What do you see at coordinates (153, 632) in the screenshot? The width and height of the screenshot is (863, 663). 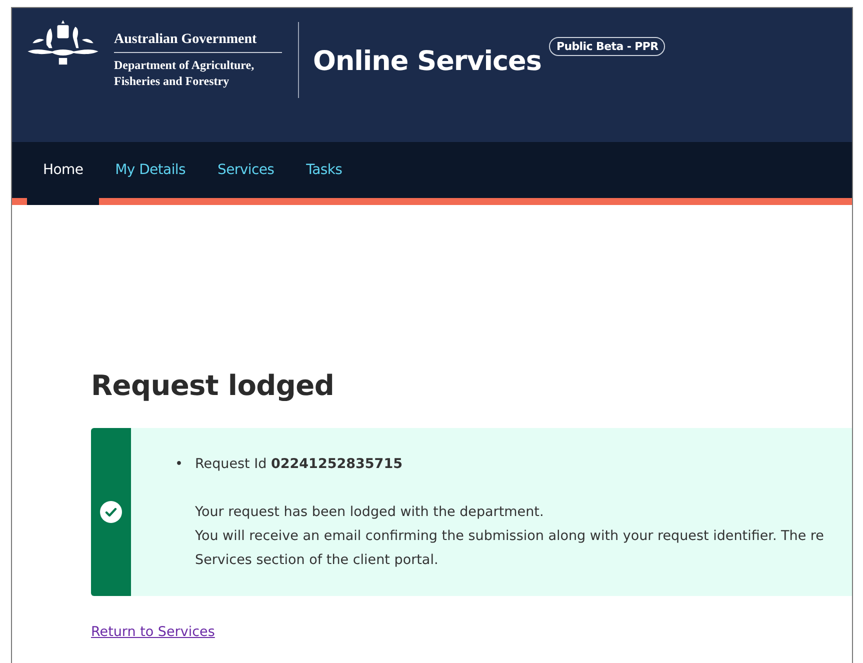 I see `return-link: Return to Services` at bounding box center [153, 632].